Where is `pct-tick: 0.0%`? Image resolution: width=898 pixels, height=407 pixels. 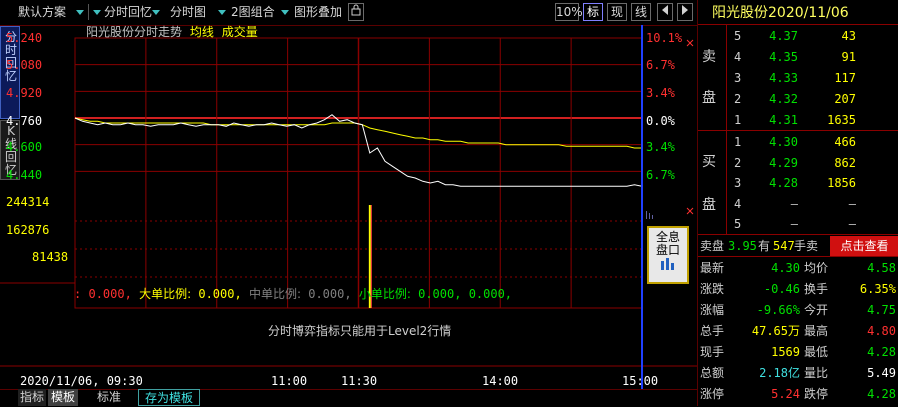
pct-tick: 0.0% is located at coordinates (660, 121).